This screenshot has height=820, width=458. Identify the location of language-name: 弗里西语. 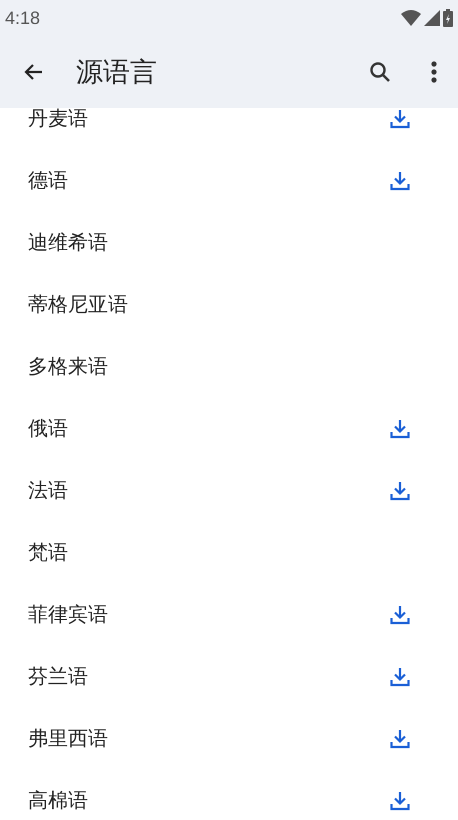
(68, 739).